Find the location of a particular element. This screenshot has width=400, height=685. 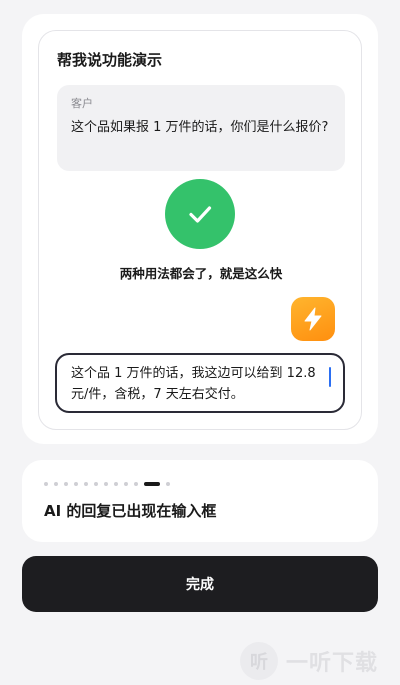

customer-message-text: 这个品如果报 1 万件的话，你们是什么报价? is located at coordinates (200, 127).